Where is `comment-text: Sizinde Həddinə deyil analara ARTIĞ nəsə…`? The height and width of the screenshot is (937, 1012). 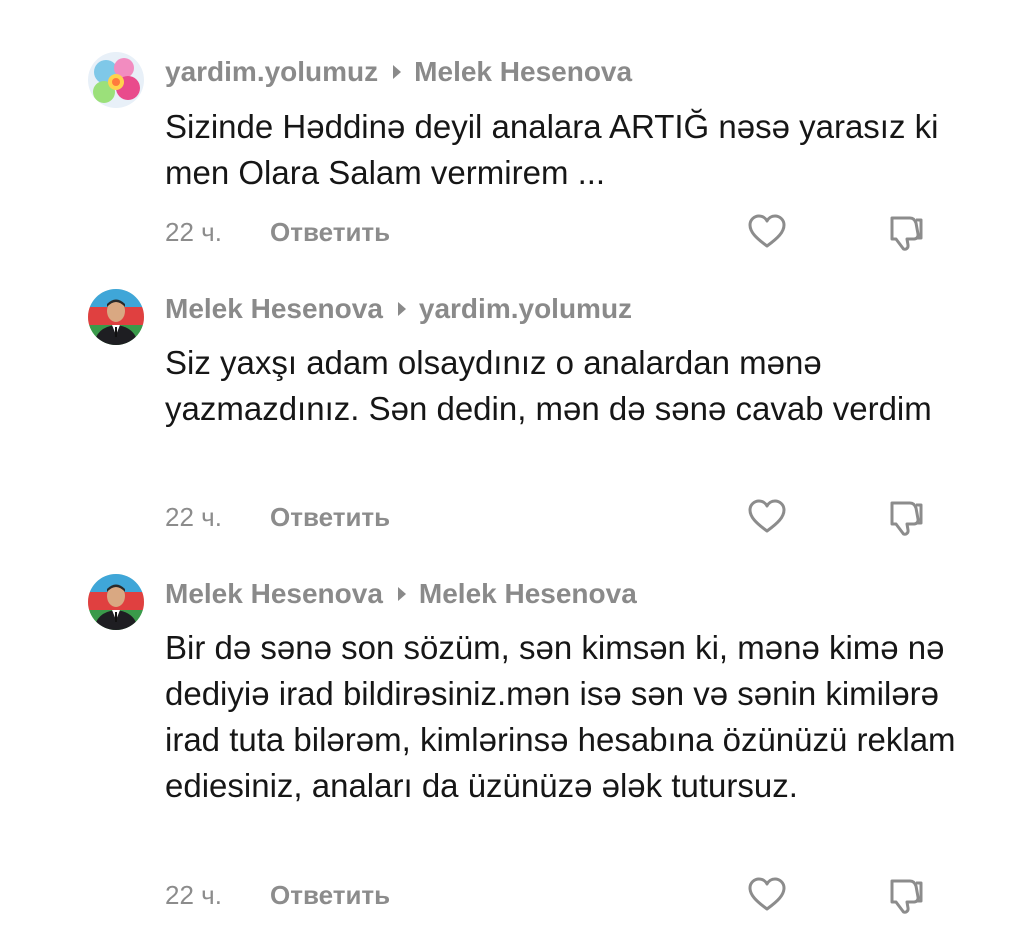
comment-text: Sizinde Həddinə deyil analara ARTIĞ nəsə… is located at coordinates (552, 149).